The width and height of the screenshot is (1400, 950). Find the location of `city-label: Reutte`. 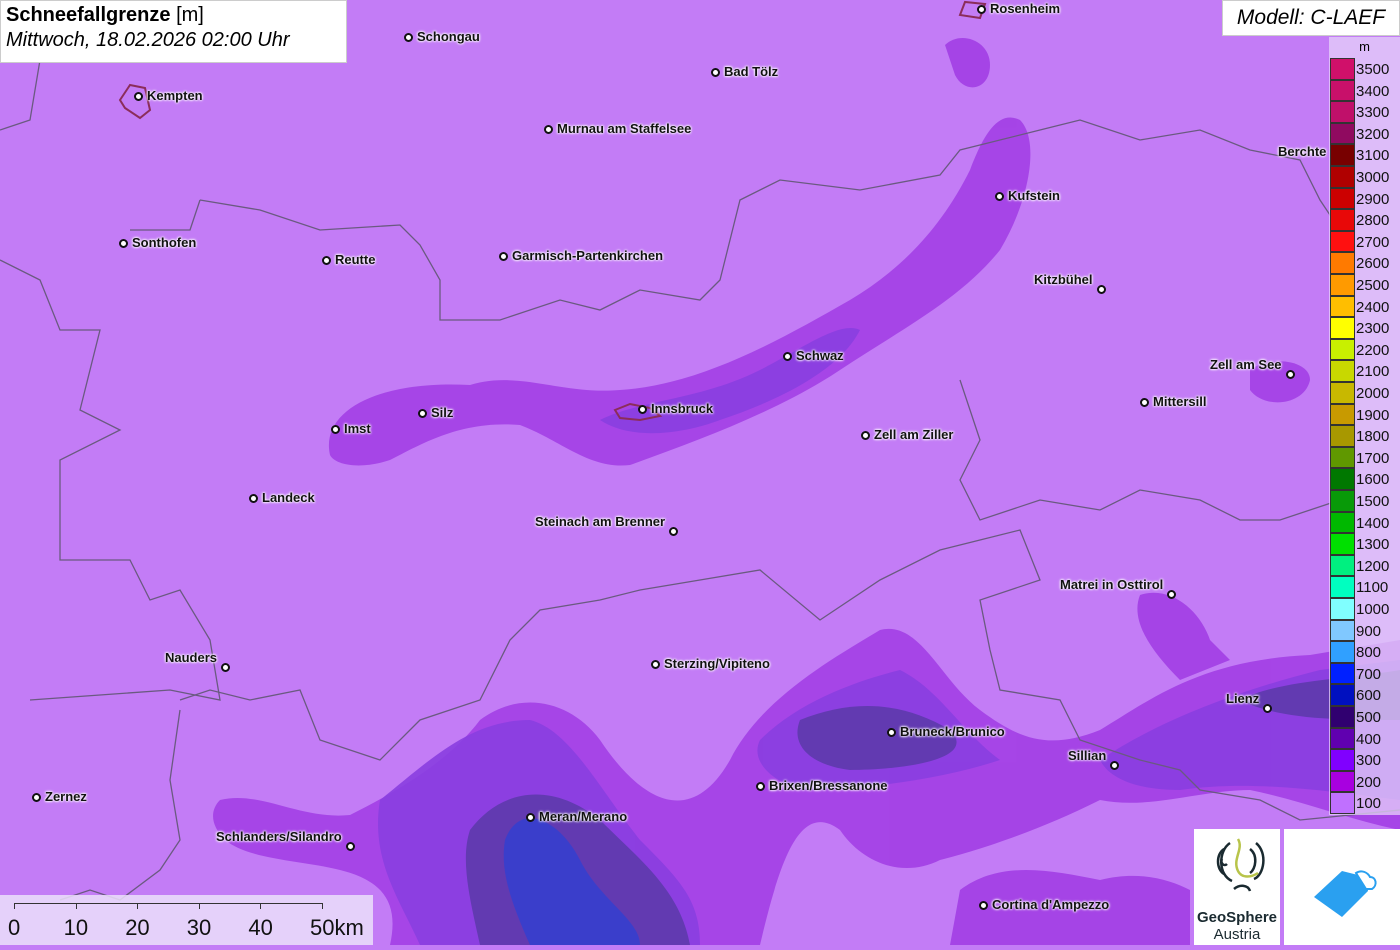

city-label: Reutte is located at coordinates (355, 259).